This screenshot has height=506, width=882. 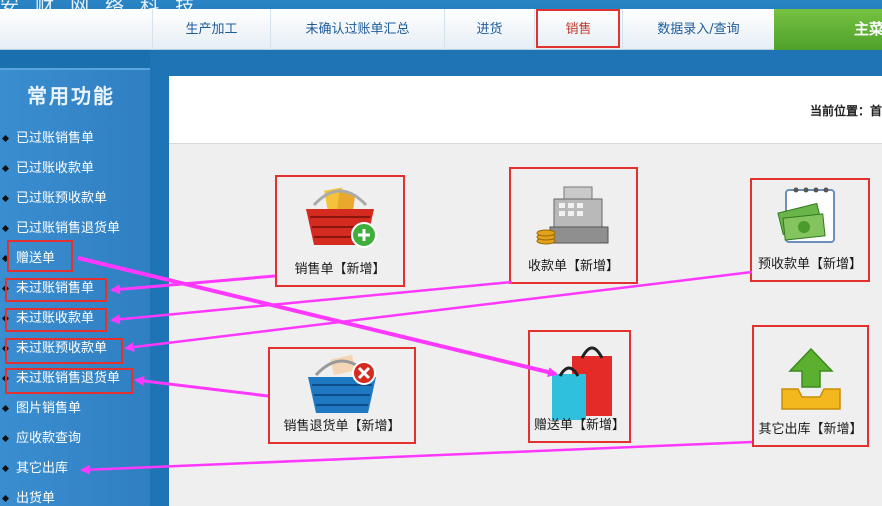 I want to click on nav-left-pad, so click(x=76, y=29).